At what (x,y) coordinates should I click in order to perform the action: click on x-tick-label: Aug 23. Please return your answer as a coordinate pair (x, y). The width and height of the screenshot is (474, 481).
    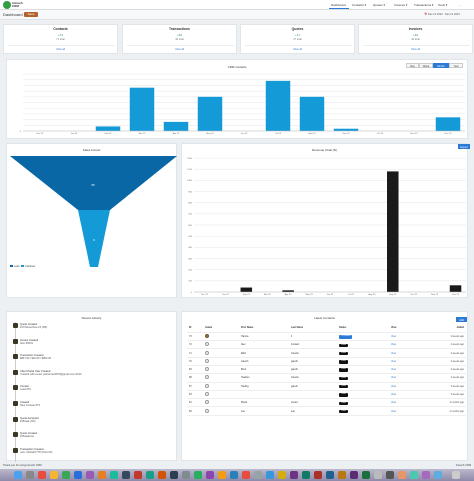
    Looking at the image, I should click on (372, 294).